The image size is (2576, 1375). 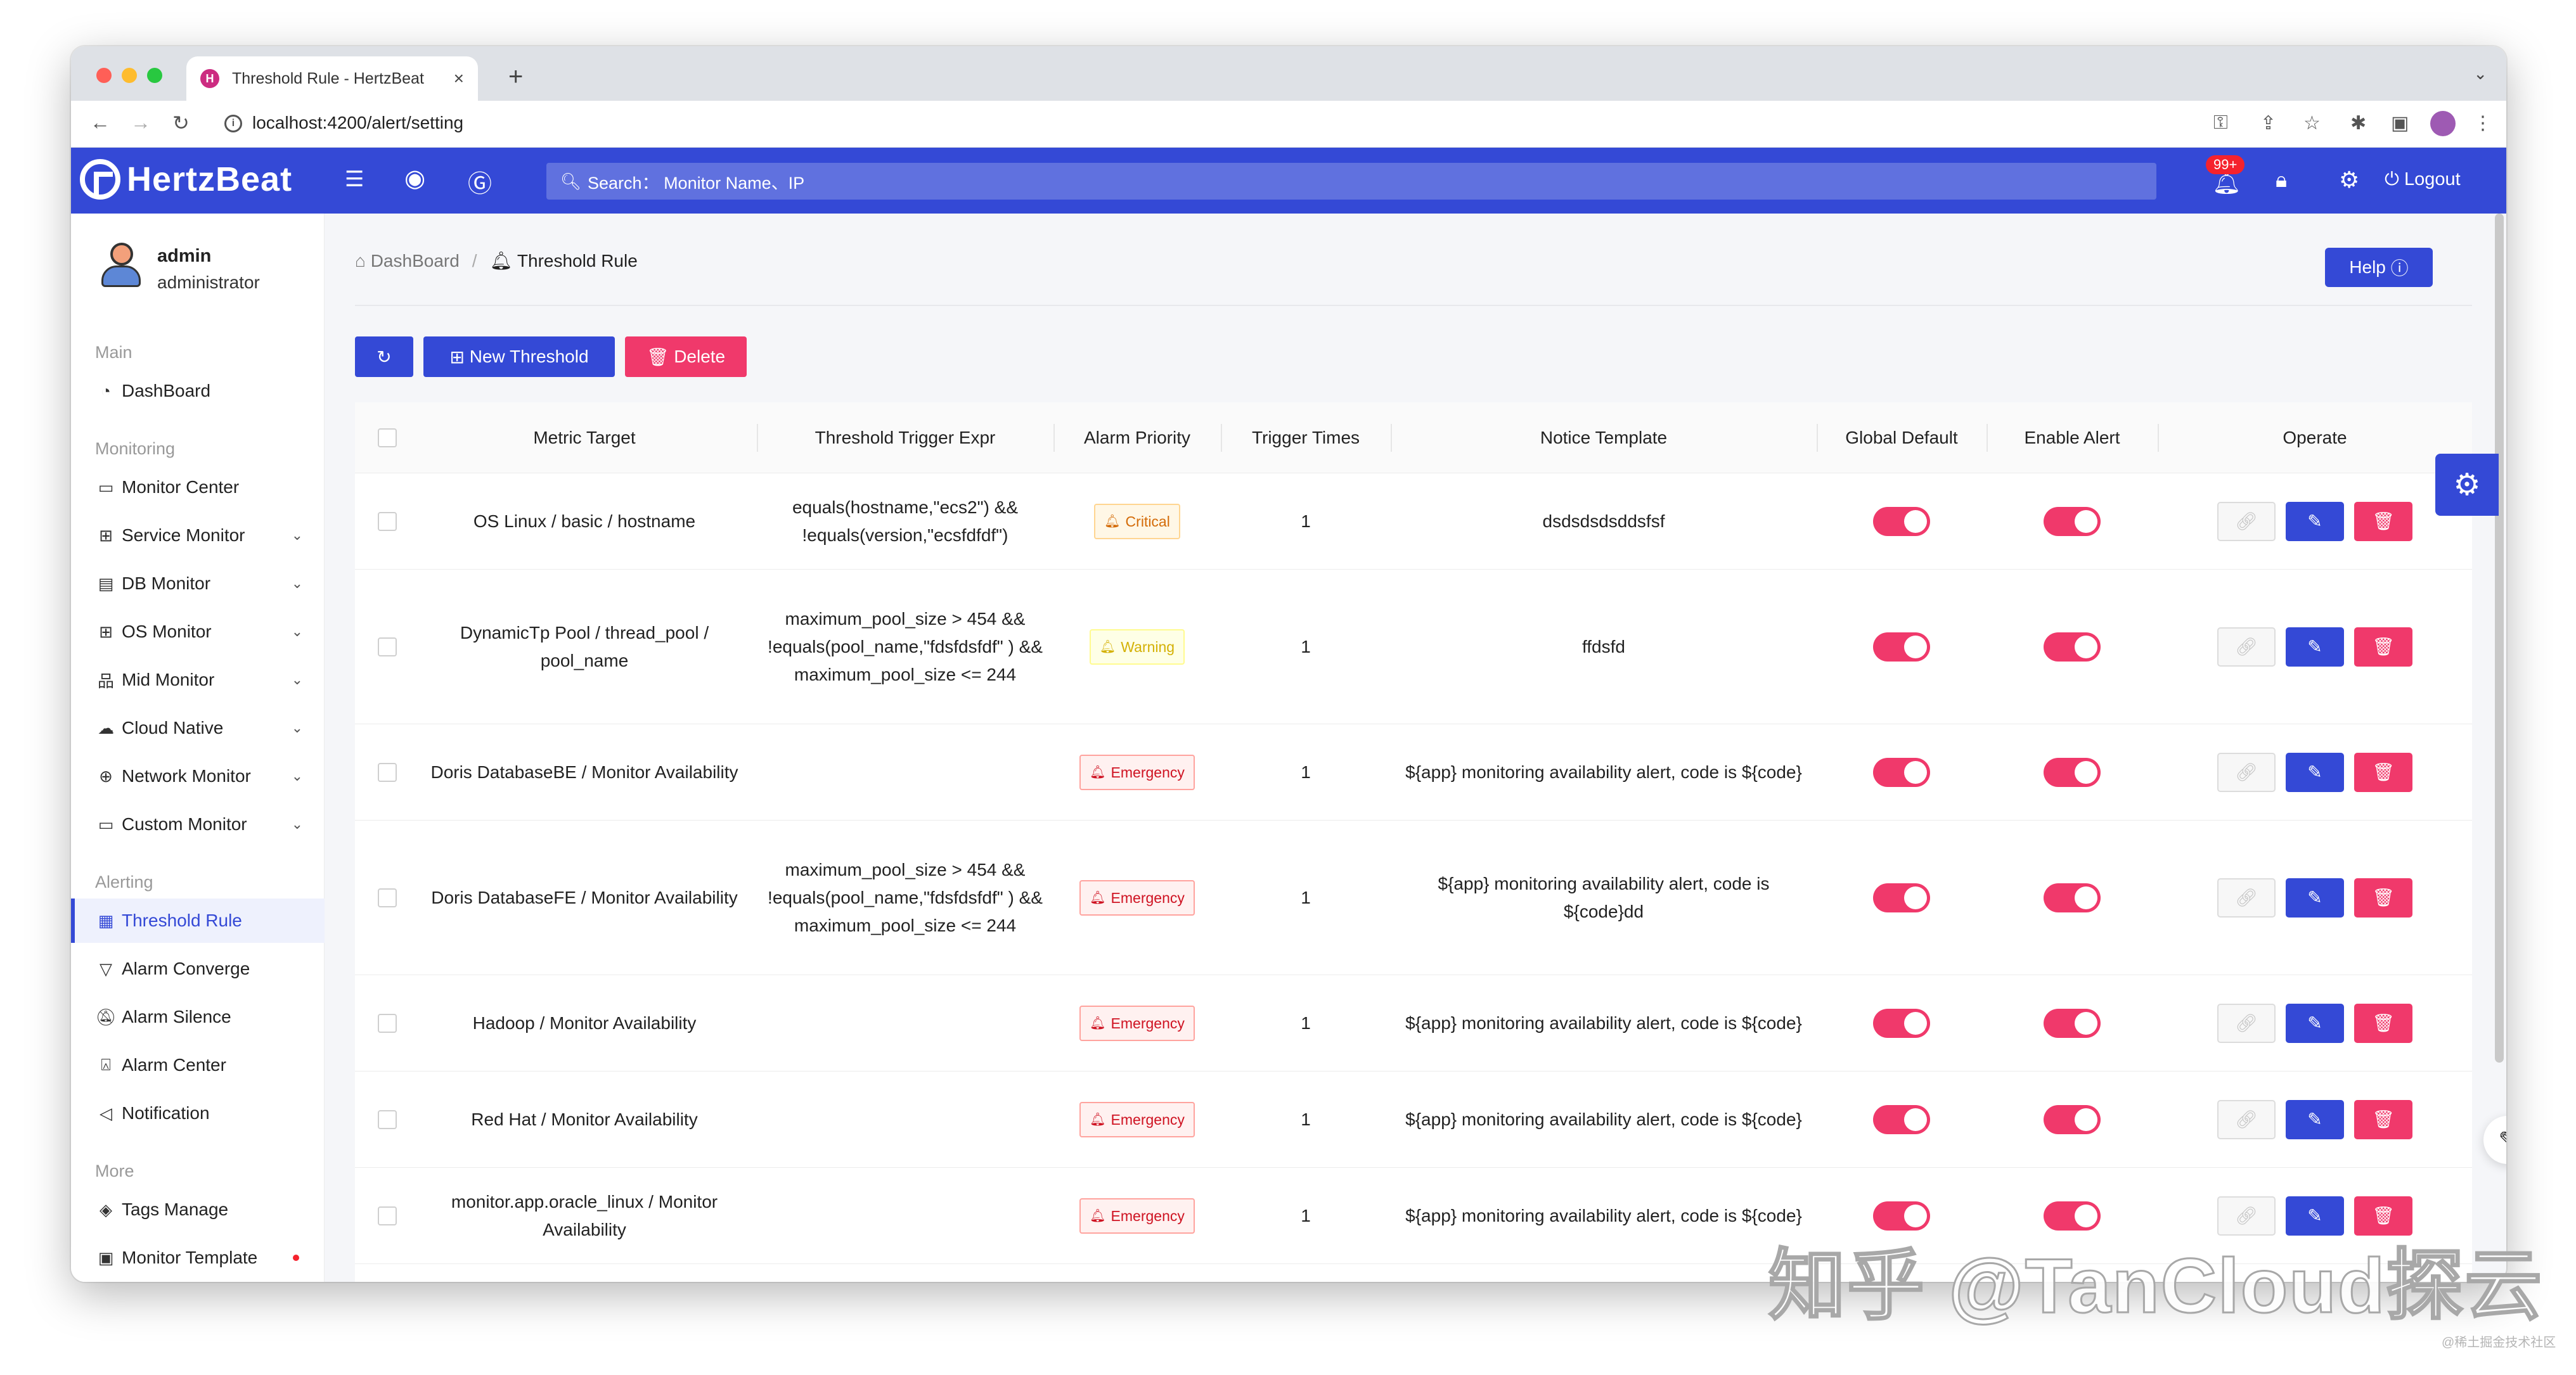 I want to click on settings-gear-icon: ⚙, so click(x=2349, y=180).